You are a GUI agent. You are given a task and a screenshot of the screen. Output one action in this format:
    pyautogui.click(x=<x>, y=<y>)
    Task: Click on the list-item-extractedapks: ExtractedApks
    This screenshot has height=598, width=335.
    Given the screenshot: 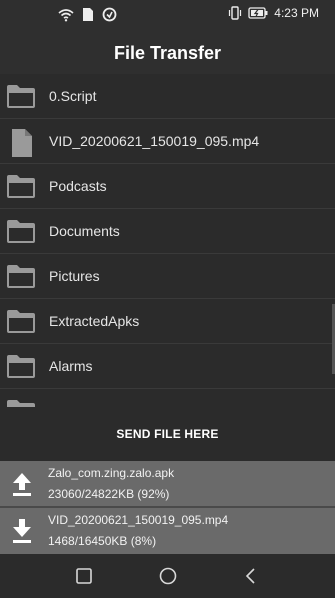 What is the action you would take?
    pyautogui.click(x=167, y=321)
    